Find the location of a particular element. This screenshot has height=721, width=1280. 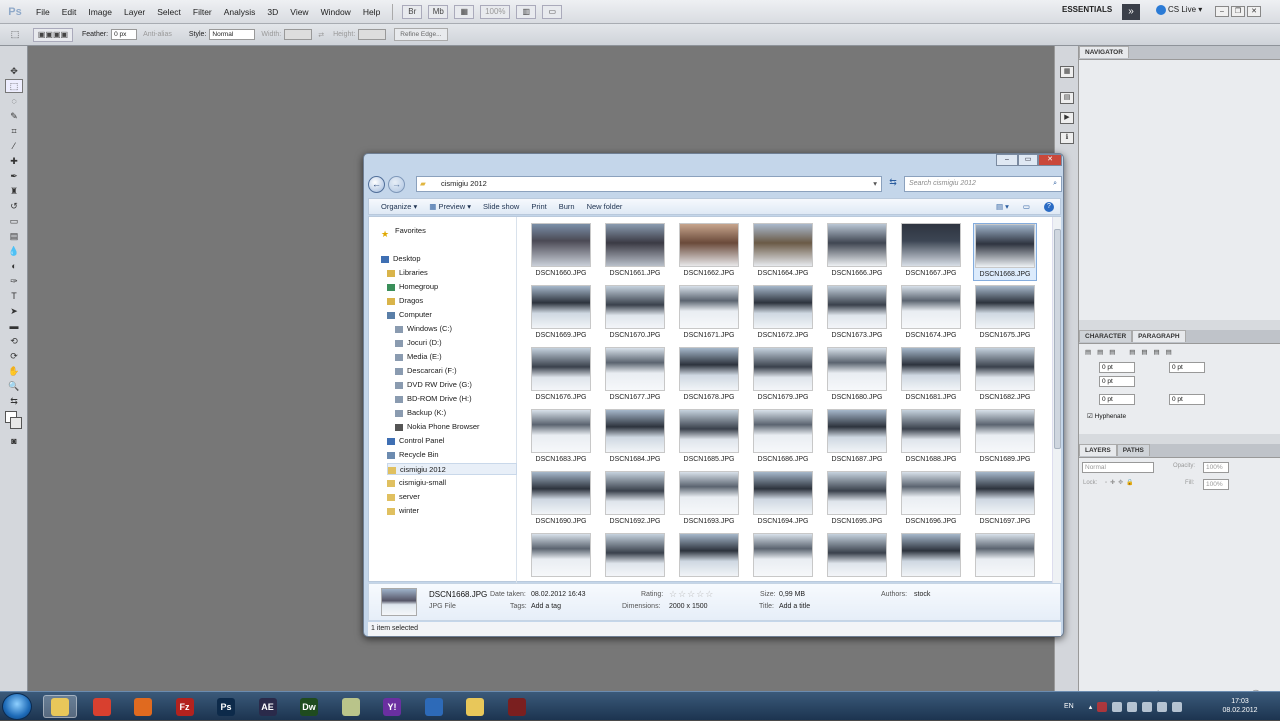

change-view-icon: ▤ ▾ is located at coordinates (1002, 206).